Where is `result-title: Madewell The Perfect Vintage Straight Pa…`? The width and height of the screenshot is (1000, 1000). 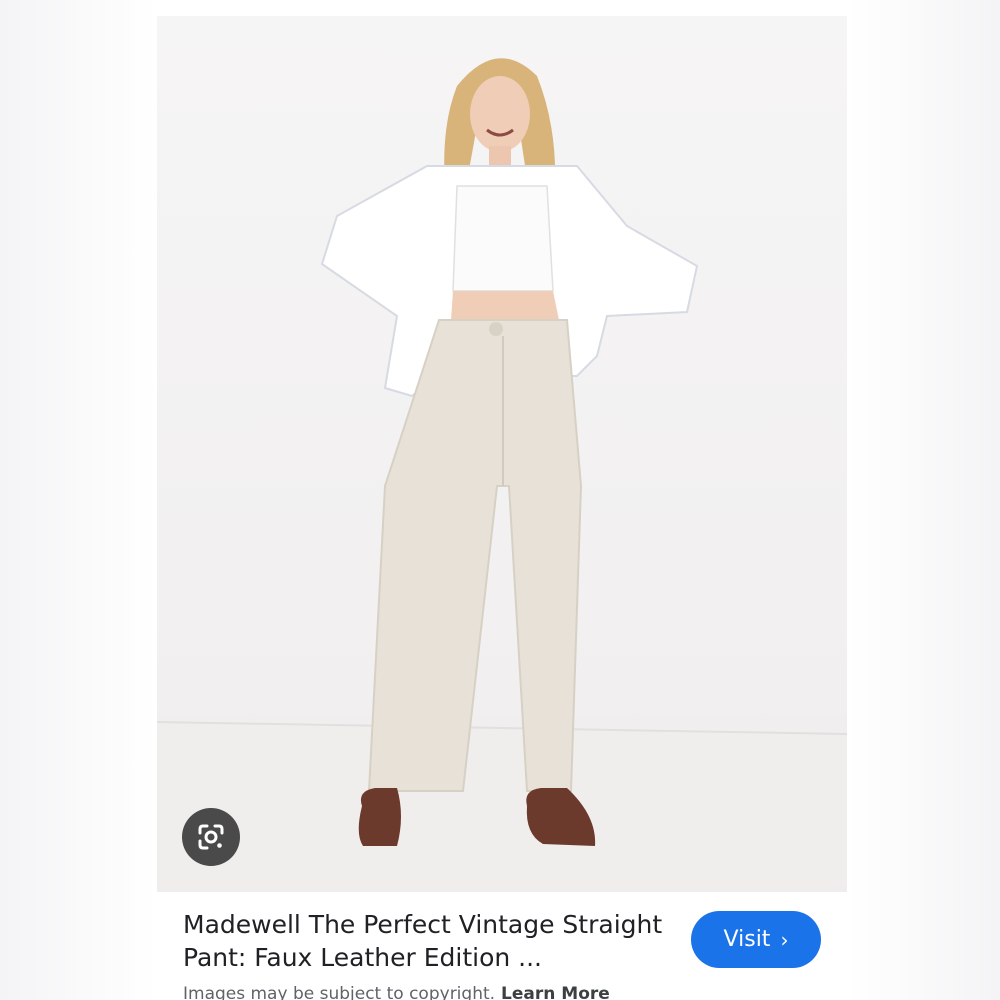 result-title: Madewell The Perfect Vintage Straight Pa… is located at coordinates (423, 941).